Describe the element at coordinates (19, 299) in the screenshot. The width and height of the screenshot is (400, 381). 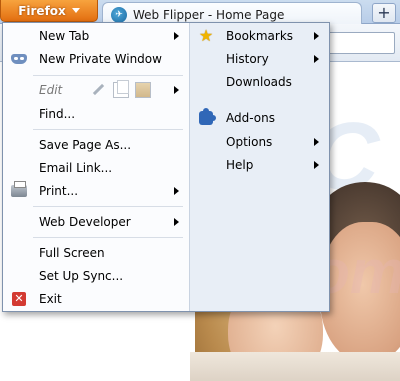
I see `exit-icon: ✕` at that location.